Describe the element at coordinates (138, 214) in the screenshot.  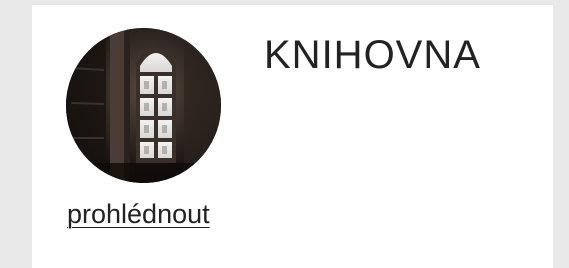
I see `browse-link: prohlédnout` at that location.